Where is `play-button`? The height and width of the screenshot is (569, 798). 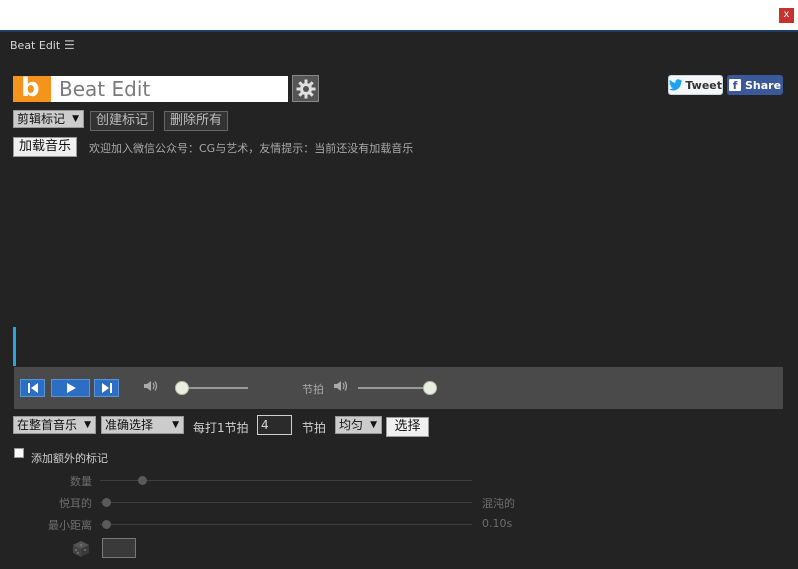 play-button is located at coordinates (70, 388).